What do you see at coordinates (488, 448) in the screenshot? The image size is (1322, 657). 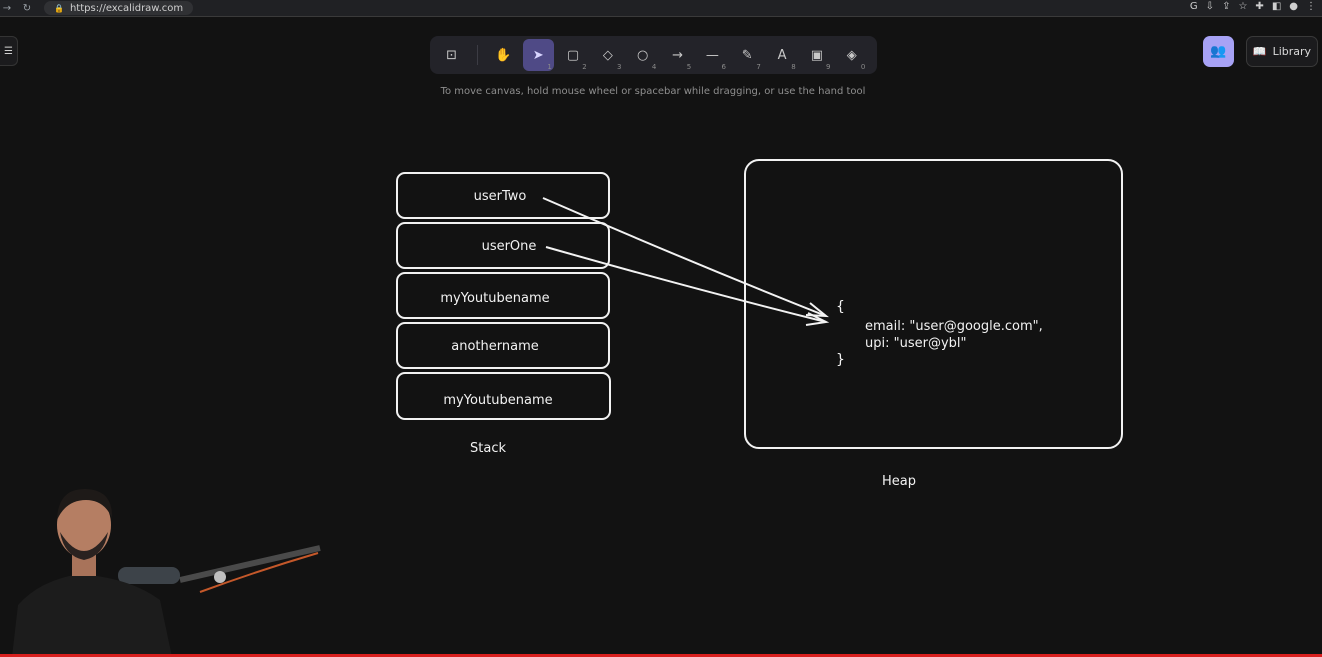 I see `stack-label: Stack` at bounding box center [488, 448].